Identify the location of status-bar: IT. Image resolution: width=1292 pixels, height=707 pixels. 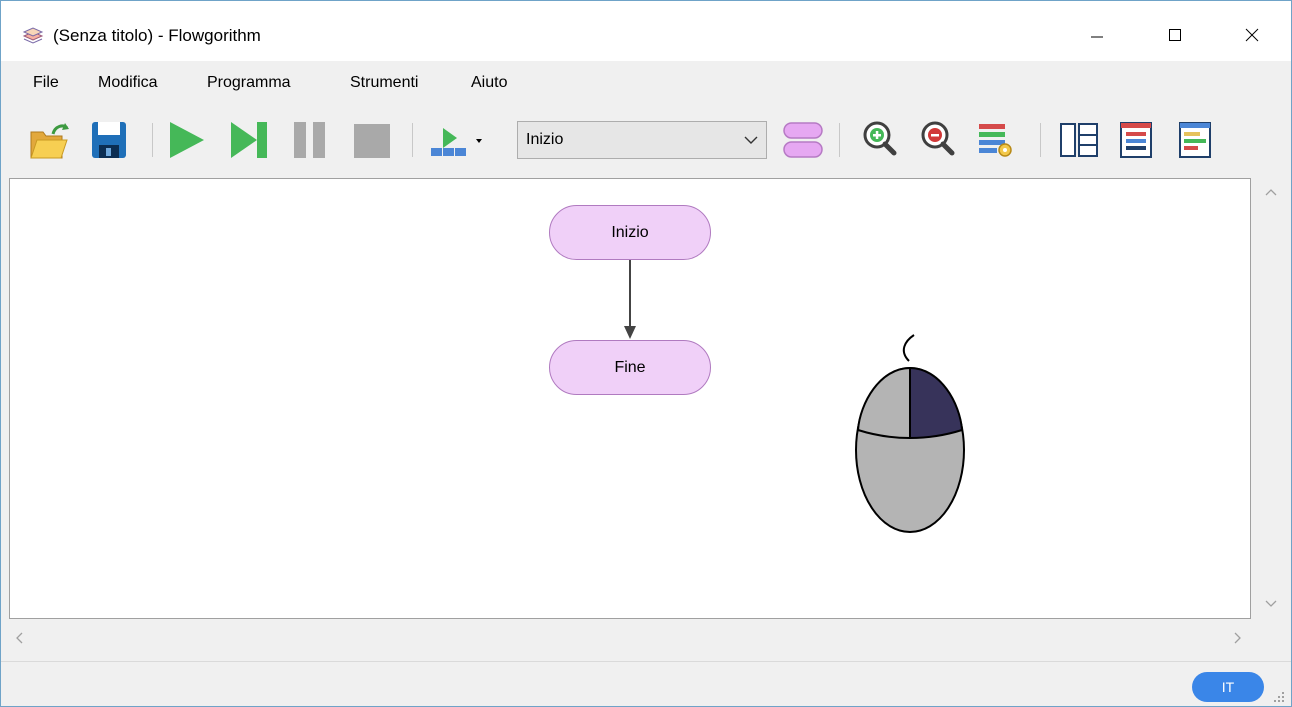
(646, 683).